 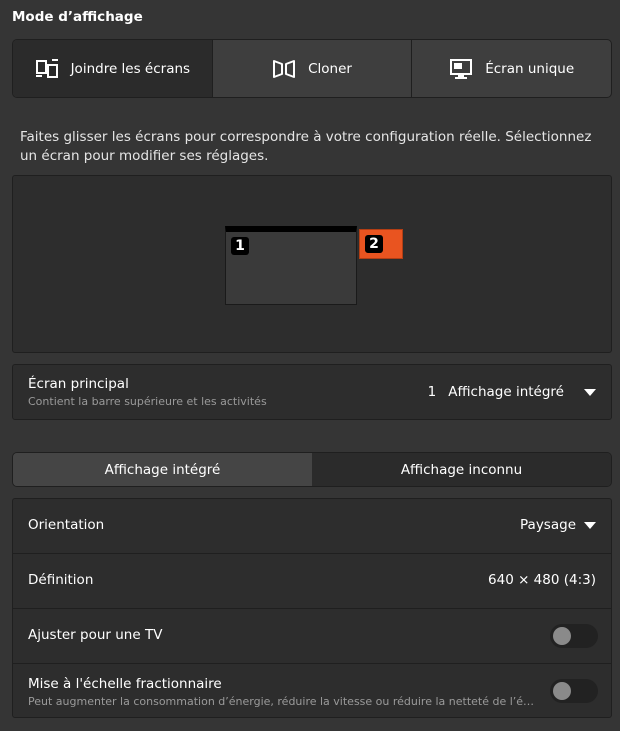 What do you see at coordinates (574, 636) in the screenshot?
I see `tv-adjust-toggle` at bounding box center [574, 636].